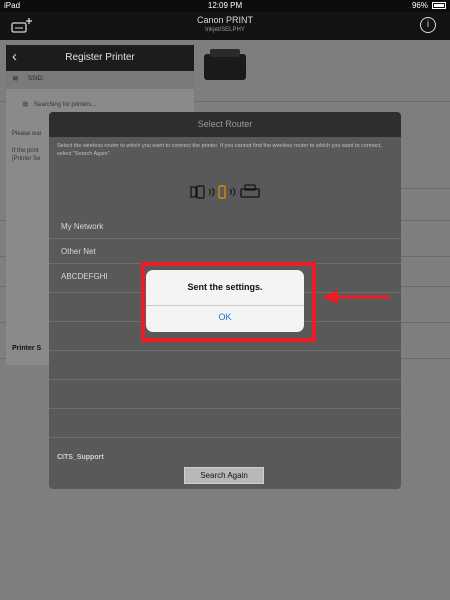  I want to click on info-icon: i, so click(428, 25).